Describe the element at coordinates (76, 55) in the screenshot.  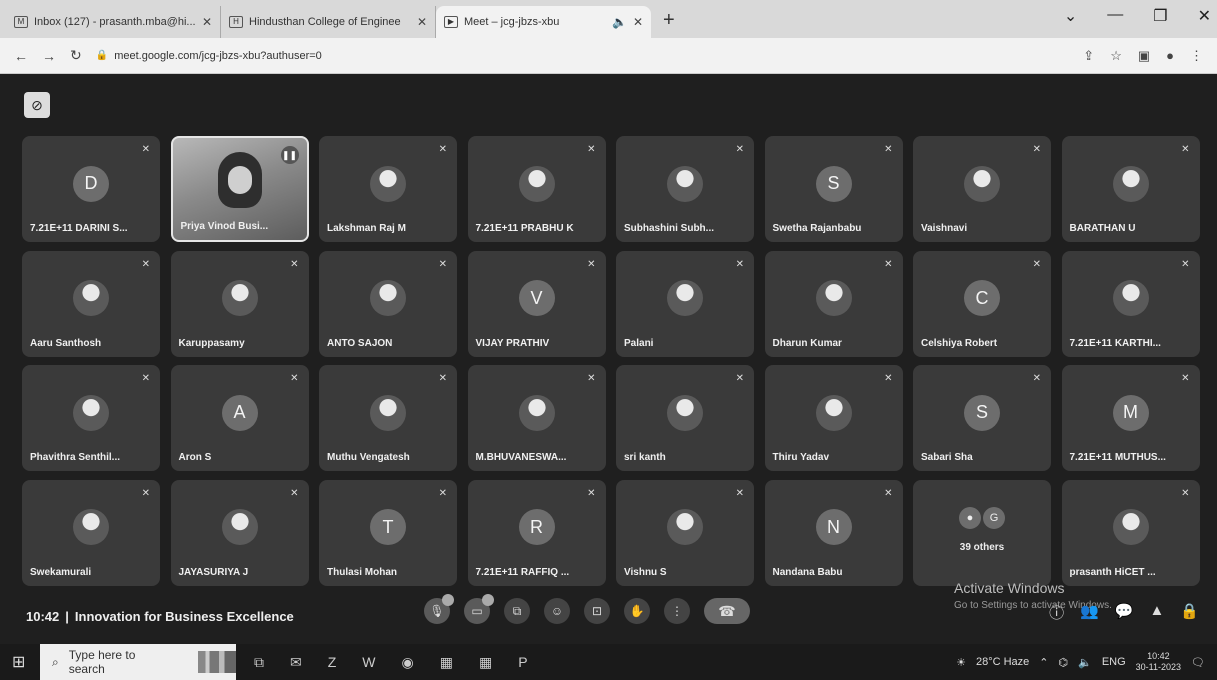
I see `reload-icon: ↻` at that location.